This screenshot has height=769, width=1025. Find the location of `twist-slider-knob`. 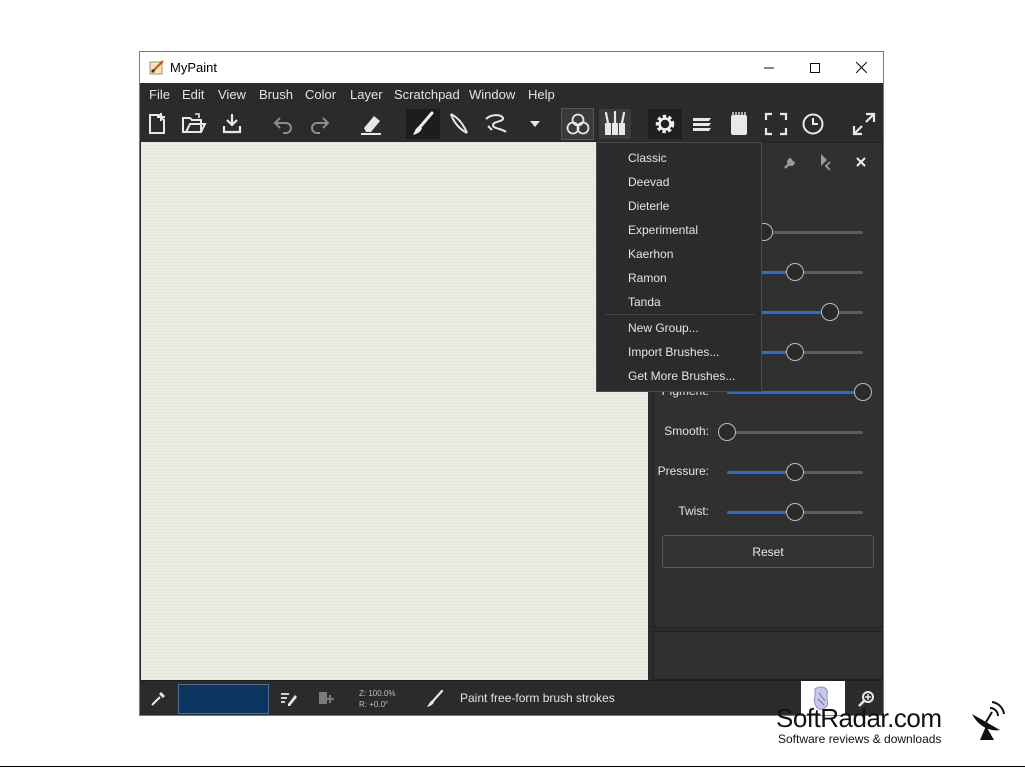

twist-slider-knob is located at coordinates (795, 512).